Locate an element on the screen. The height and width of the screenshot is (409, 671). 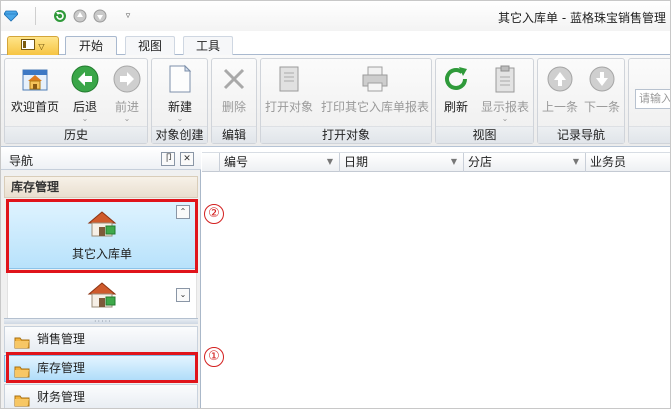
app-menu-icon is located at coordinates (28, 46).